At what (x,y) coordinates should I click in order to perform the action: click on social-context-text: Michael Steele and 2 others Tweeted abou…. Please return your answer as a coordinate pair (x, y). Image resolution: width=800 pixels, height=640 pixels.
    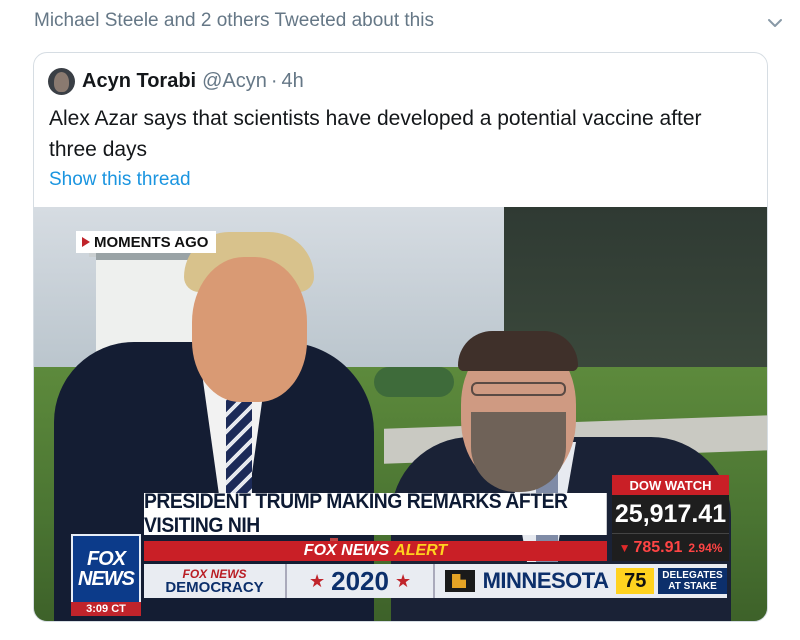
    Looking at the image, I should click on (234, 20).